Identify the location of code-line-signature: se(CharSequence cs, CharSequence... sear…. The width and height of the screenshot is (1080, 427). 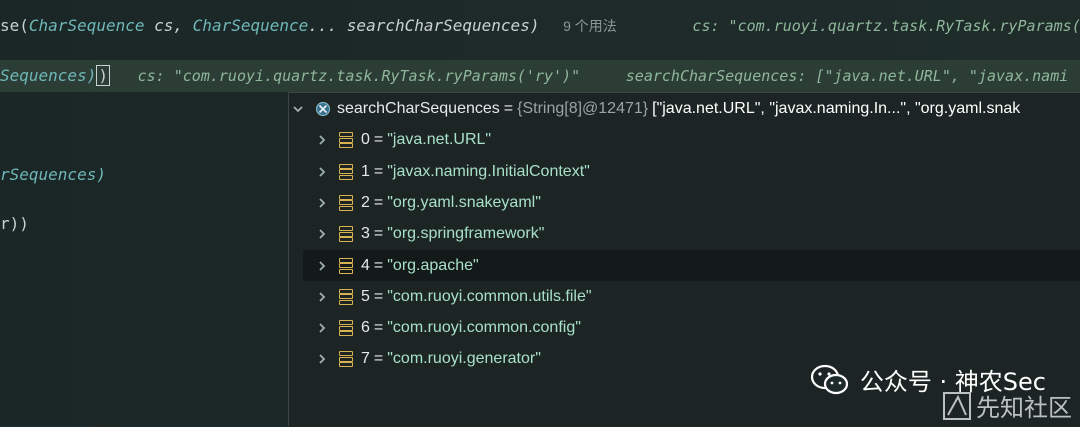
(540, 26).